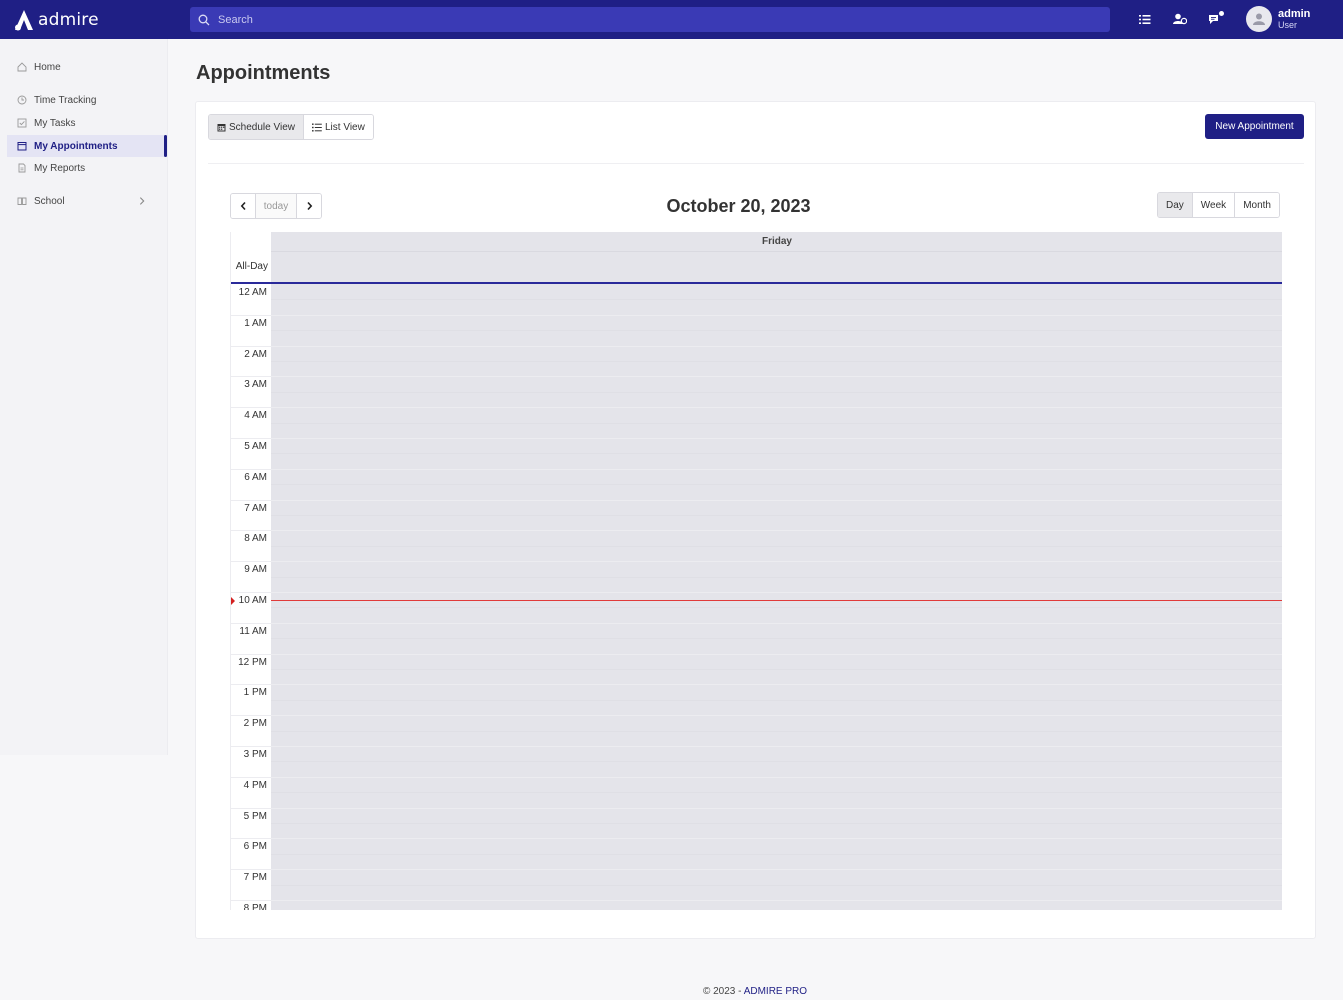 This screenshot has width=1343, height=1000. What do you see at coordinates (22, 100) in the screenshot?
I see `clock-icon` at bounding box center [22, 100].